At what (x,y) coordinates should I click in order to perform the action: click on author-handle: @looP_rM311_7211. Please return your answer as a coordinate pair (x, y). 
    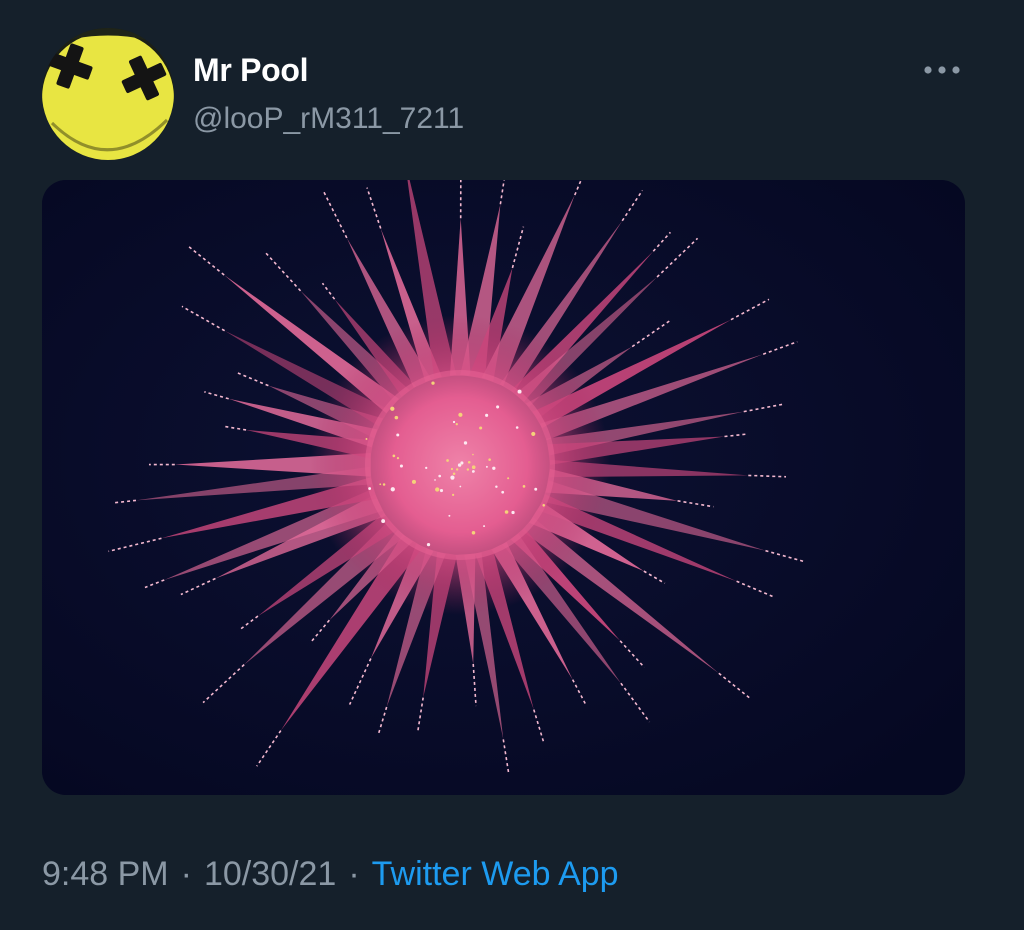
    Looking at the image, I should click on (328, 119).